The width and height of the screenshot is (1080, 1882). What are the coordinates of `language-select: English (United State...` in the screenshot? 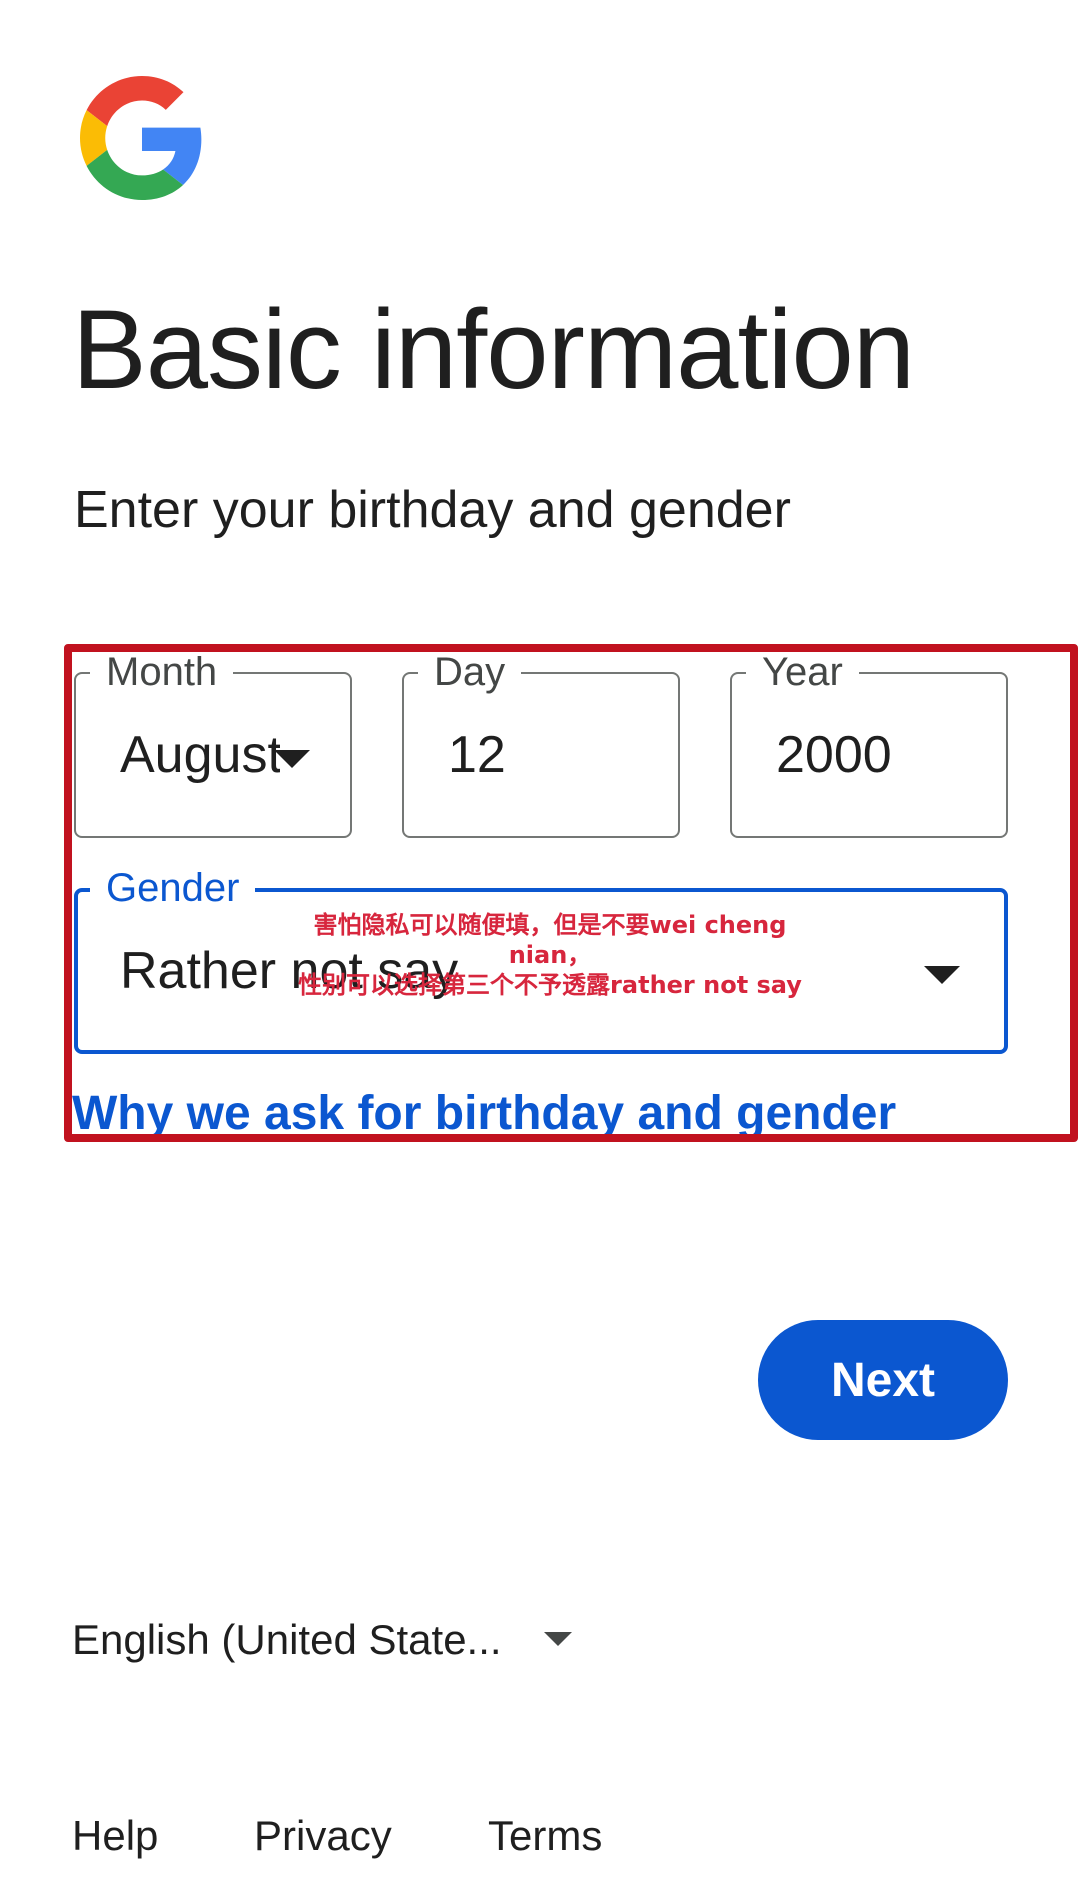 It's located at (332, 1640).